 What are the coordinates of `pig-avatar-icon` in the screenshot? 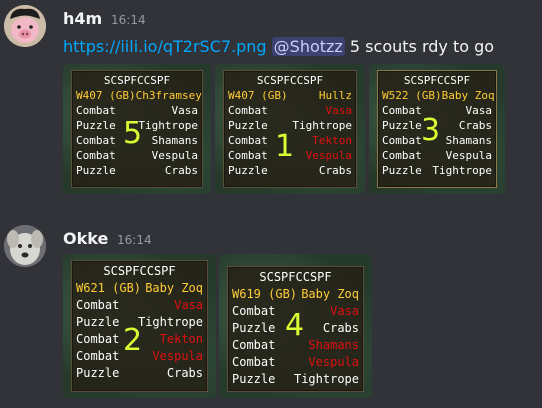 It's located at (25, 26).